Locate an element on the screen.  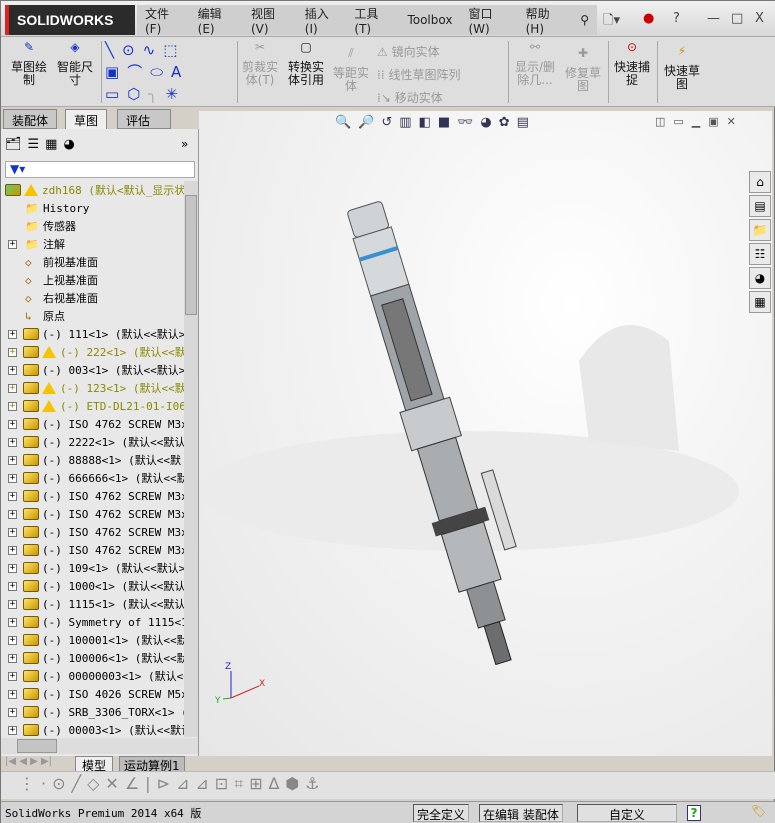
home-icon: ⌂ is located at coordinates (760, 182).